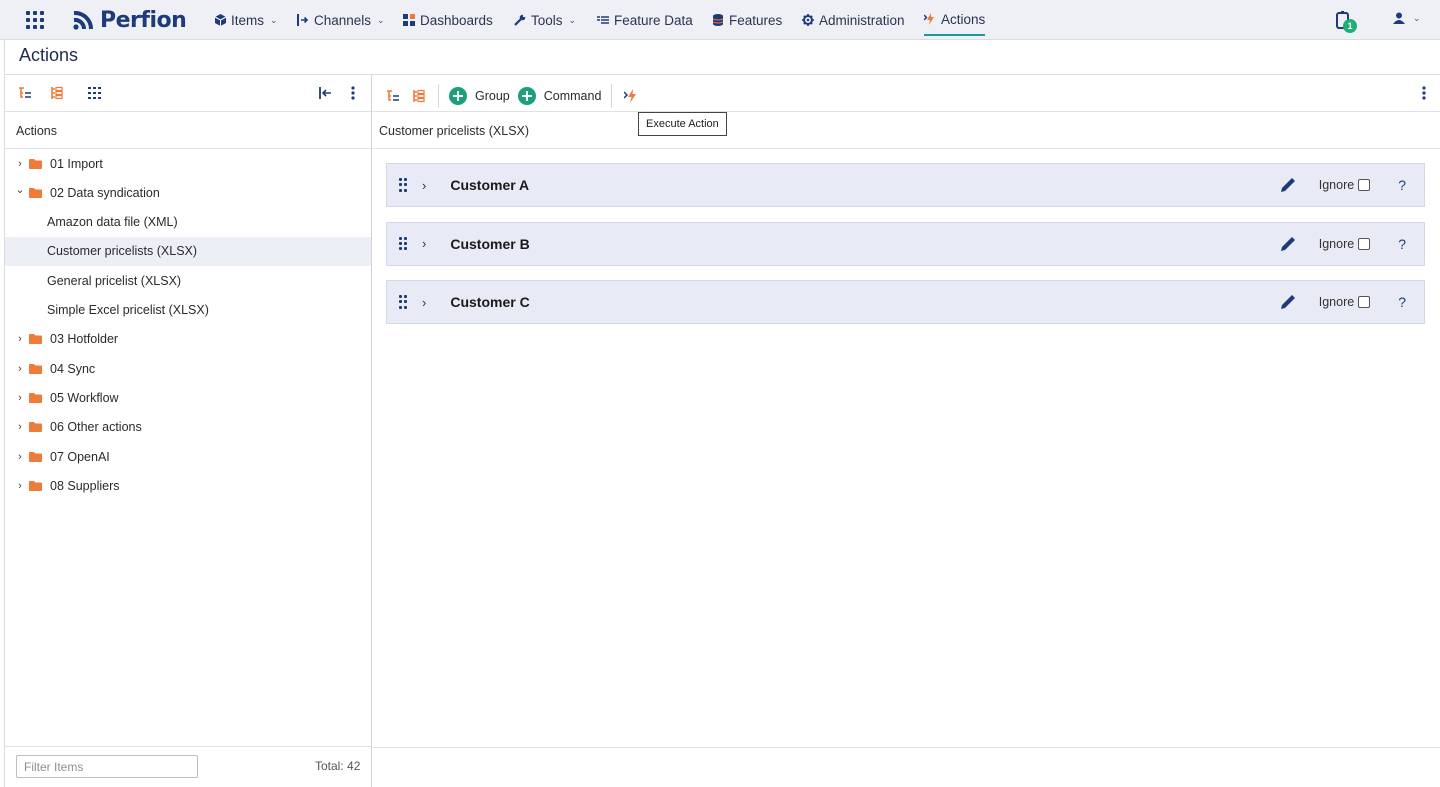 The width and height of the screenshot is (1440, 787). I want to click on tree-row-label: 02 Data syndication, so click(105, 192).